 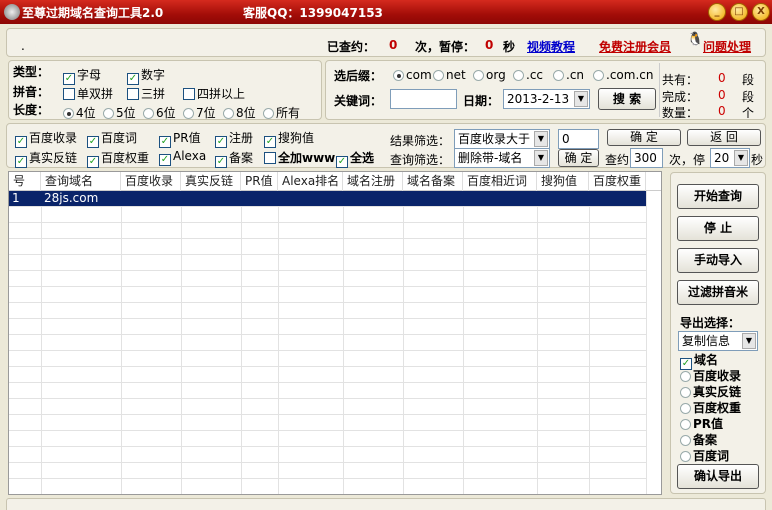 I want to click on pause-count: 0, so click(x=489, y=45).